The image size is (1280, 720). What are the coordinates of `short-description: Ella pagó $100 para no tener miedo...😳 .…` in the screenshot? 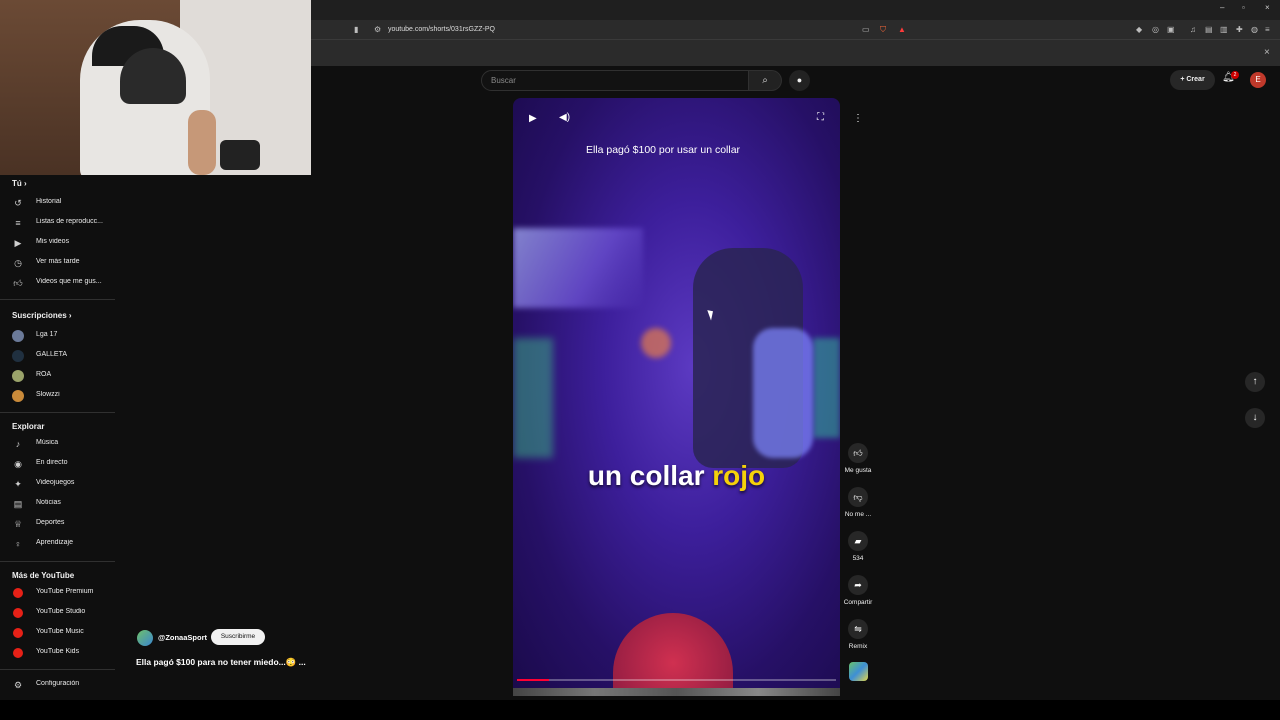 It's located at (221, 662).